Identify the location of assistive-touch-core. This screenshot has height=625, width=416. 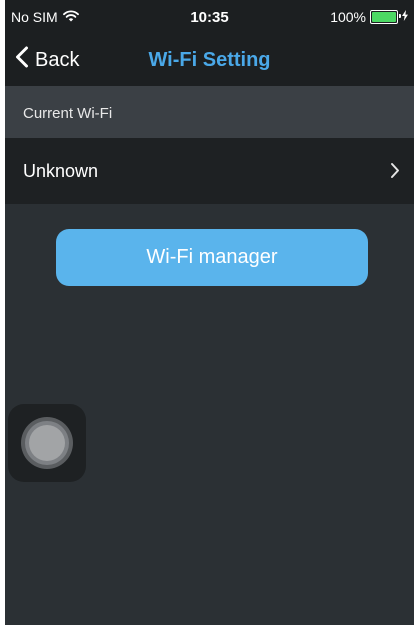
(47, 443).